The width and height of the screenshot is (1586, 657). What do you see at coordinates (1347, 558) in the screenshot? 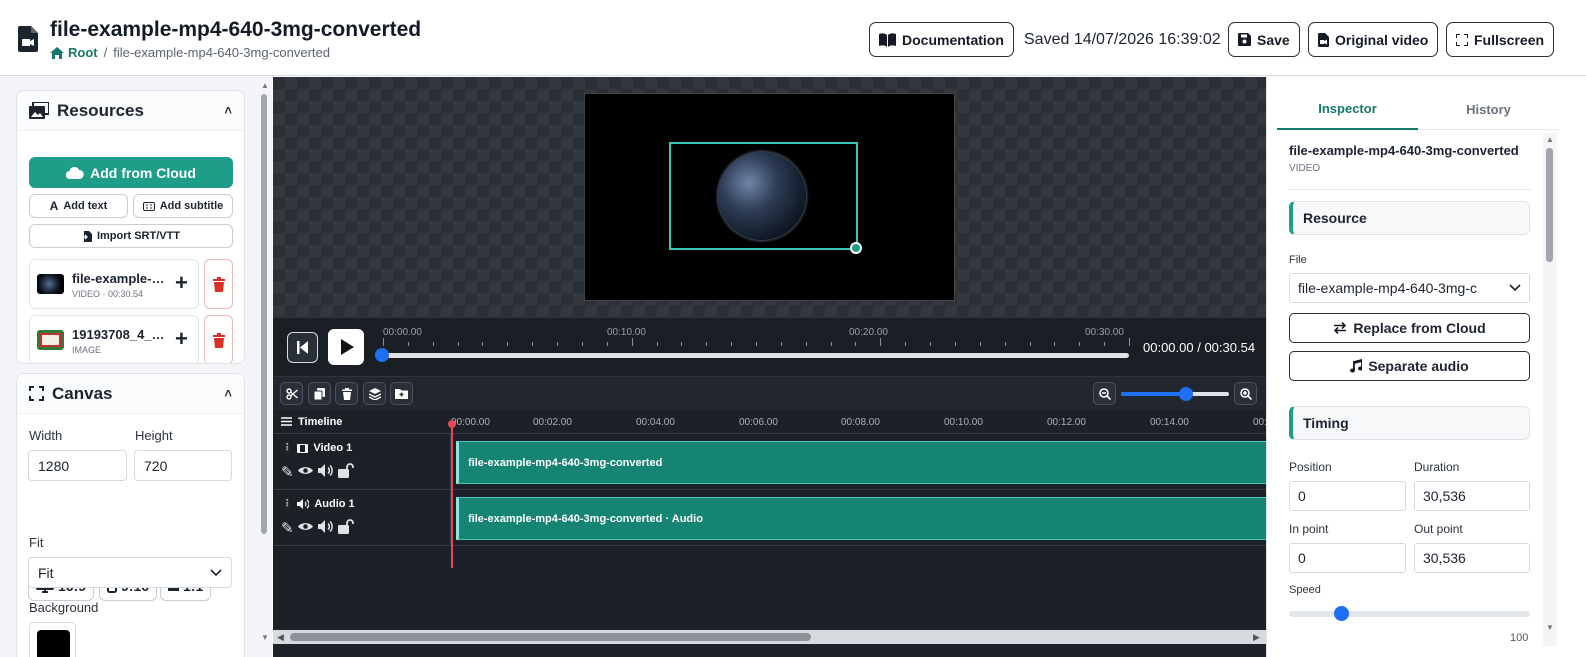
I see `in-point-input: 0` at bounding box center [1347, 558].